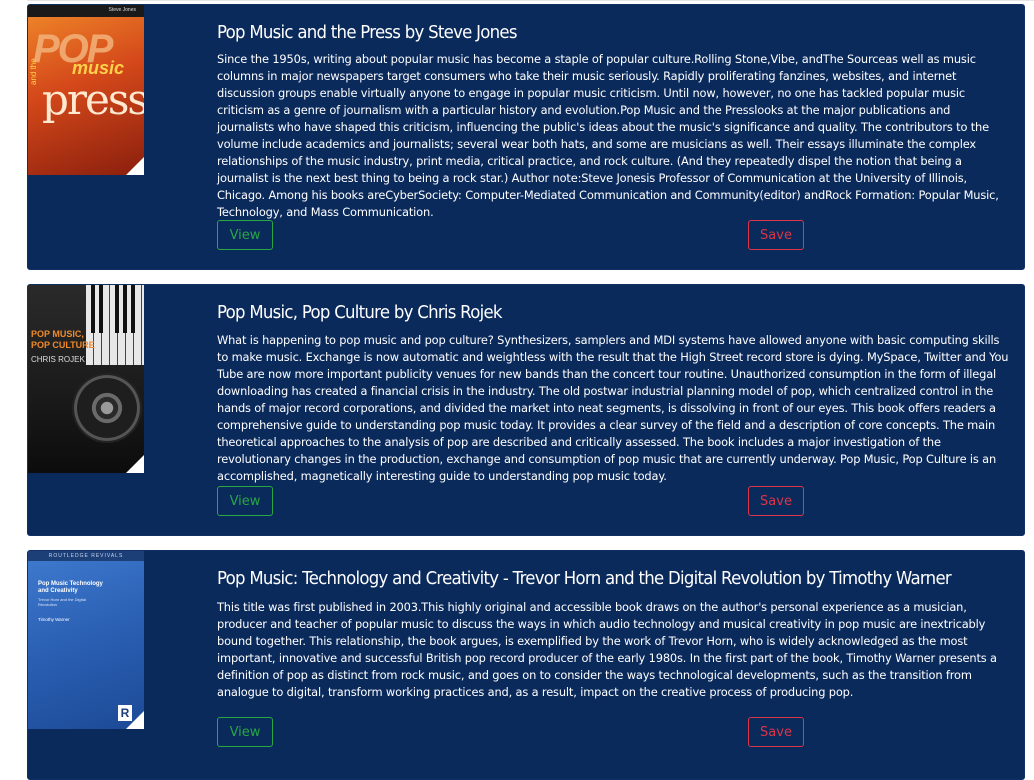 The image size is (1034, 780). I want to click on book-cover-image: POP MUSIC, POP CULTURE CHRIS ROJEK, so click(86, 379).